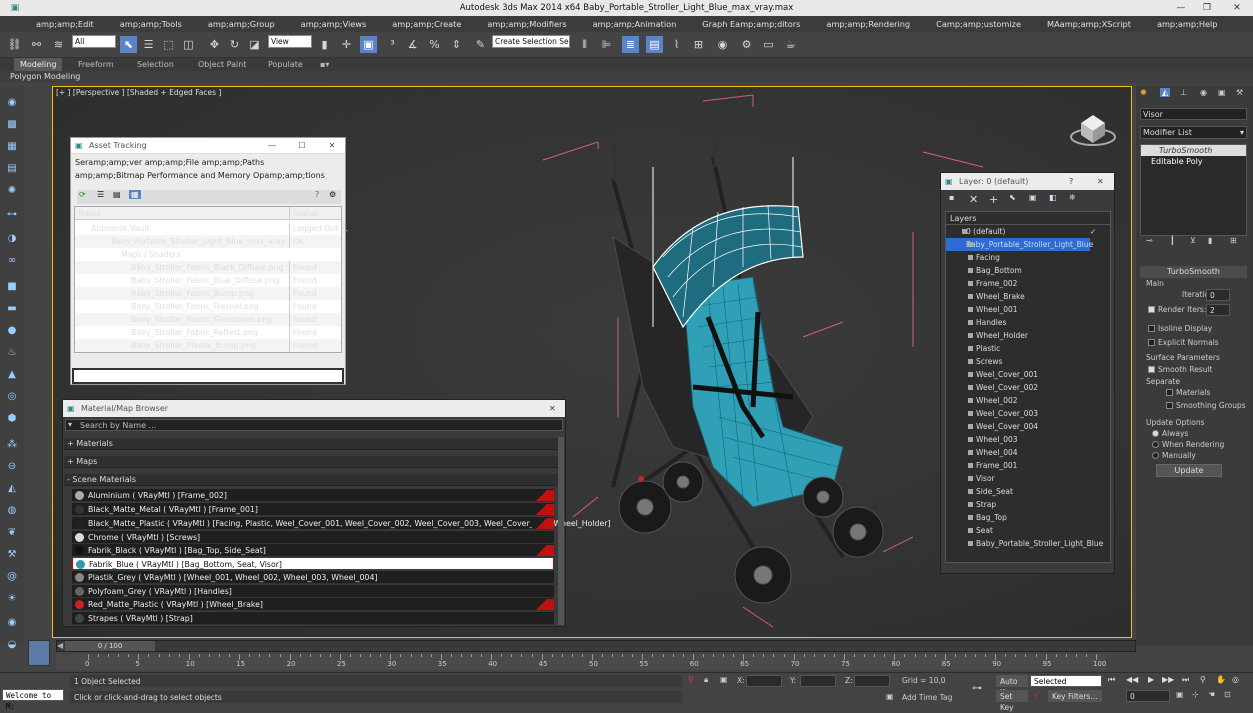  I want to click on time-slider: 0 / 100 ◀, so click(596, 646).